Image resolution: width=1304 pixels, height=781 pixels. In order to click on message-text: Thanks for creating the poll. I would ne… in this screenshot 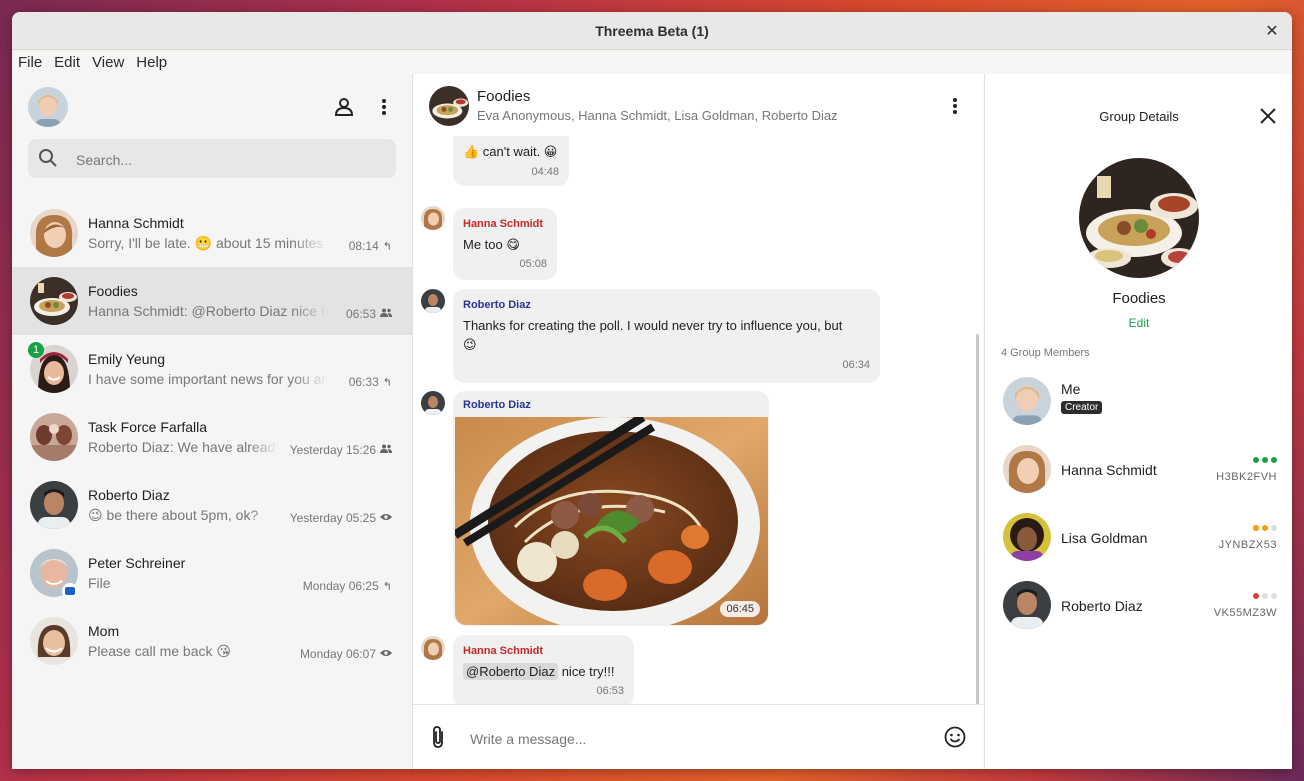, I will do `click(653, 325)`.